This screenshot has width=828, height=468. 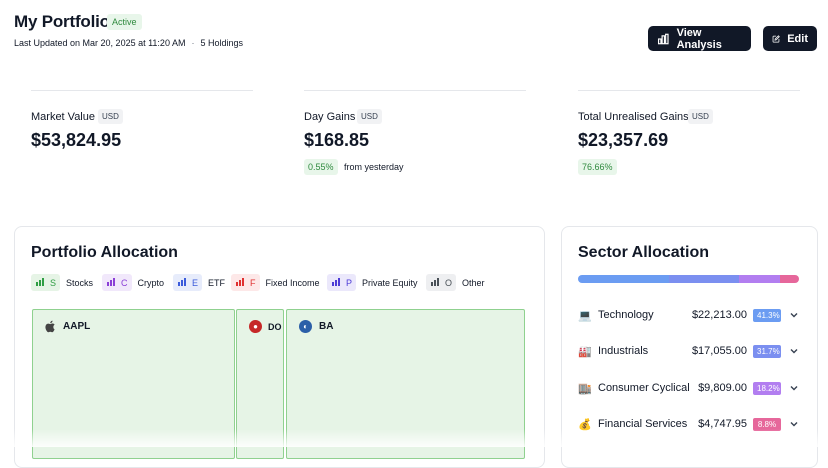 What do you see at coordinates (63, 117) in the screenshot?
I see `metric-label-market-value: Market Value` at bounding box center [63, 117].